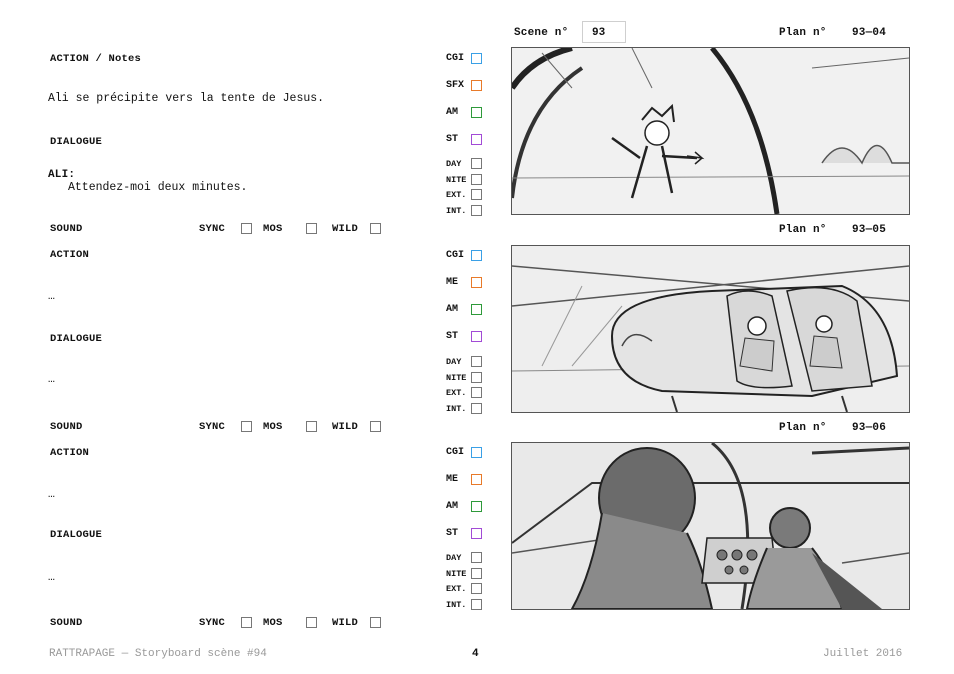 The image size is (954, 674). I want to click on scene-number-field: 93, so click(604, 32).